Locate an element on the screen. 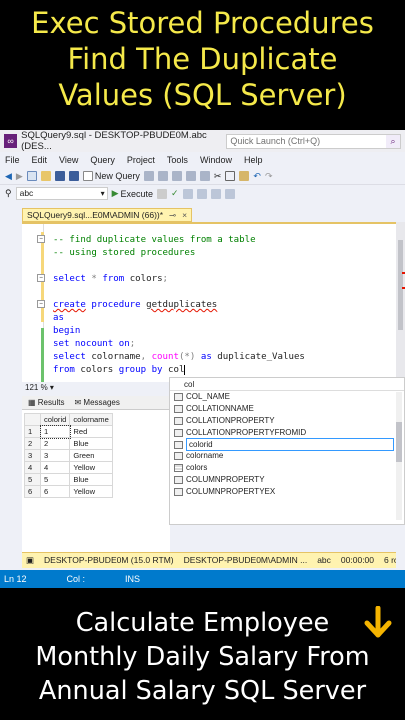 This screenshot has width=405, height=720. dmx-query-icon is located at coordinates (176, 176).